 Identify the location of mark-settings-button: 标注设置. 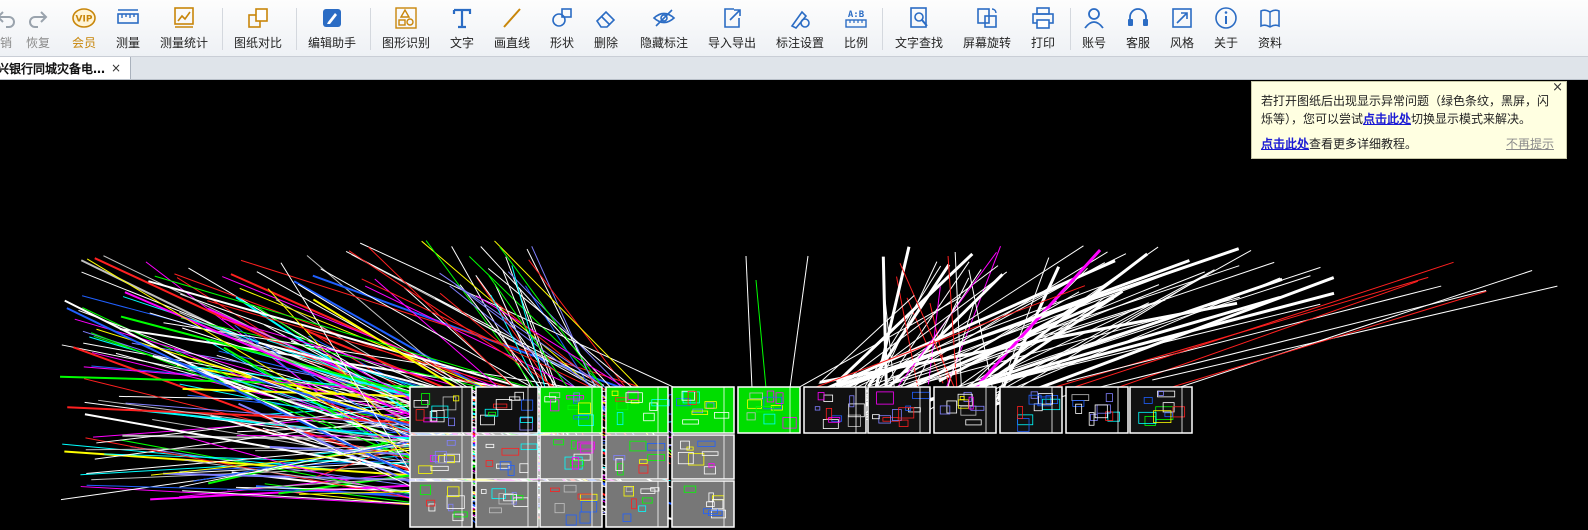
(800, 30).